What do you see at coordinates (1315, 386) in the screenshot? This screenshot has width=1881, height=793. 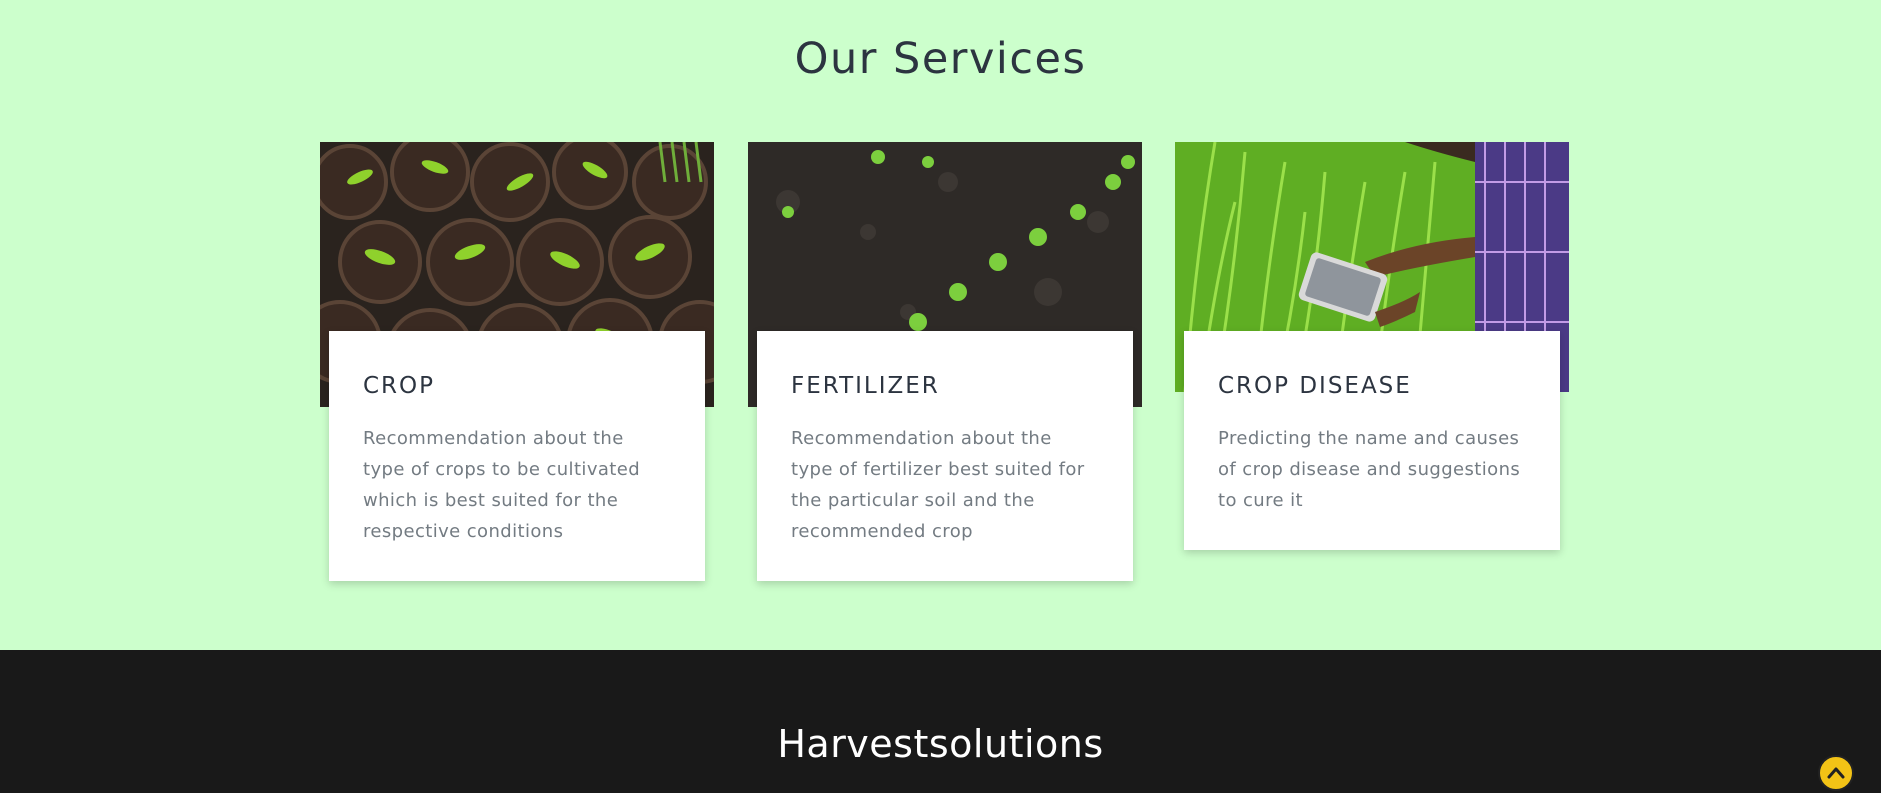 I see `service-card-title: CROP DISEASE` at bounding box center [1315, 386].